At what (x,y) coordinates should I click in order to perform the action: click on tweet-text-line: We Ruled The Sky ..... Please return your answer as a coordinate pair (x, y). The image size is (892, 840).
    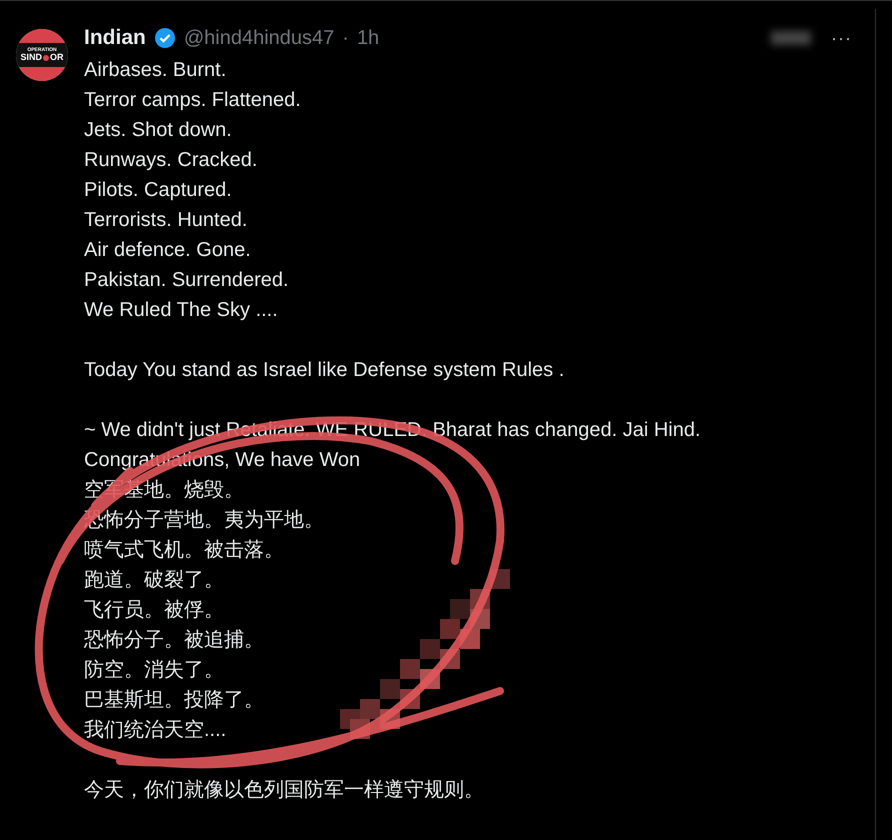
    Looking at the image, I should click on (181, 310).